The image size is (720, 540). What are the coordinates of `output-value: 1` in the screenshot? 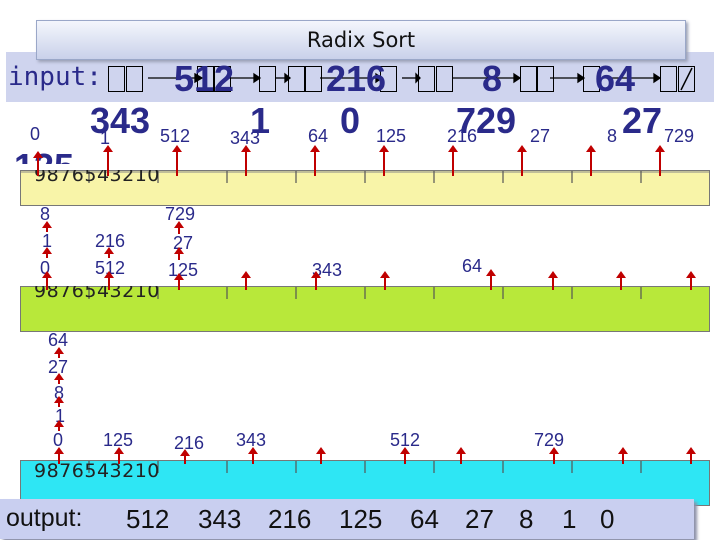 It's located at (569, 519).